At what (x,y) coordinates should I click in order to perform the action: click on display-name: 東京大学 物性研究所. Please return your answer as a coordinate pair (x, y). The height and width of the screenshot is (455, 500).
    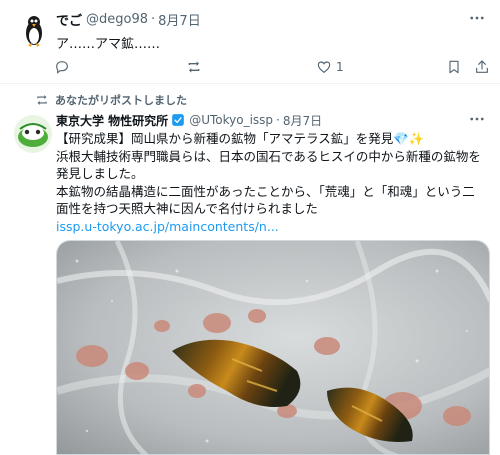
    Looking at the image, I should click on (112, 120).